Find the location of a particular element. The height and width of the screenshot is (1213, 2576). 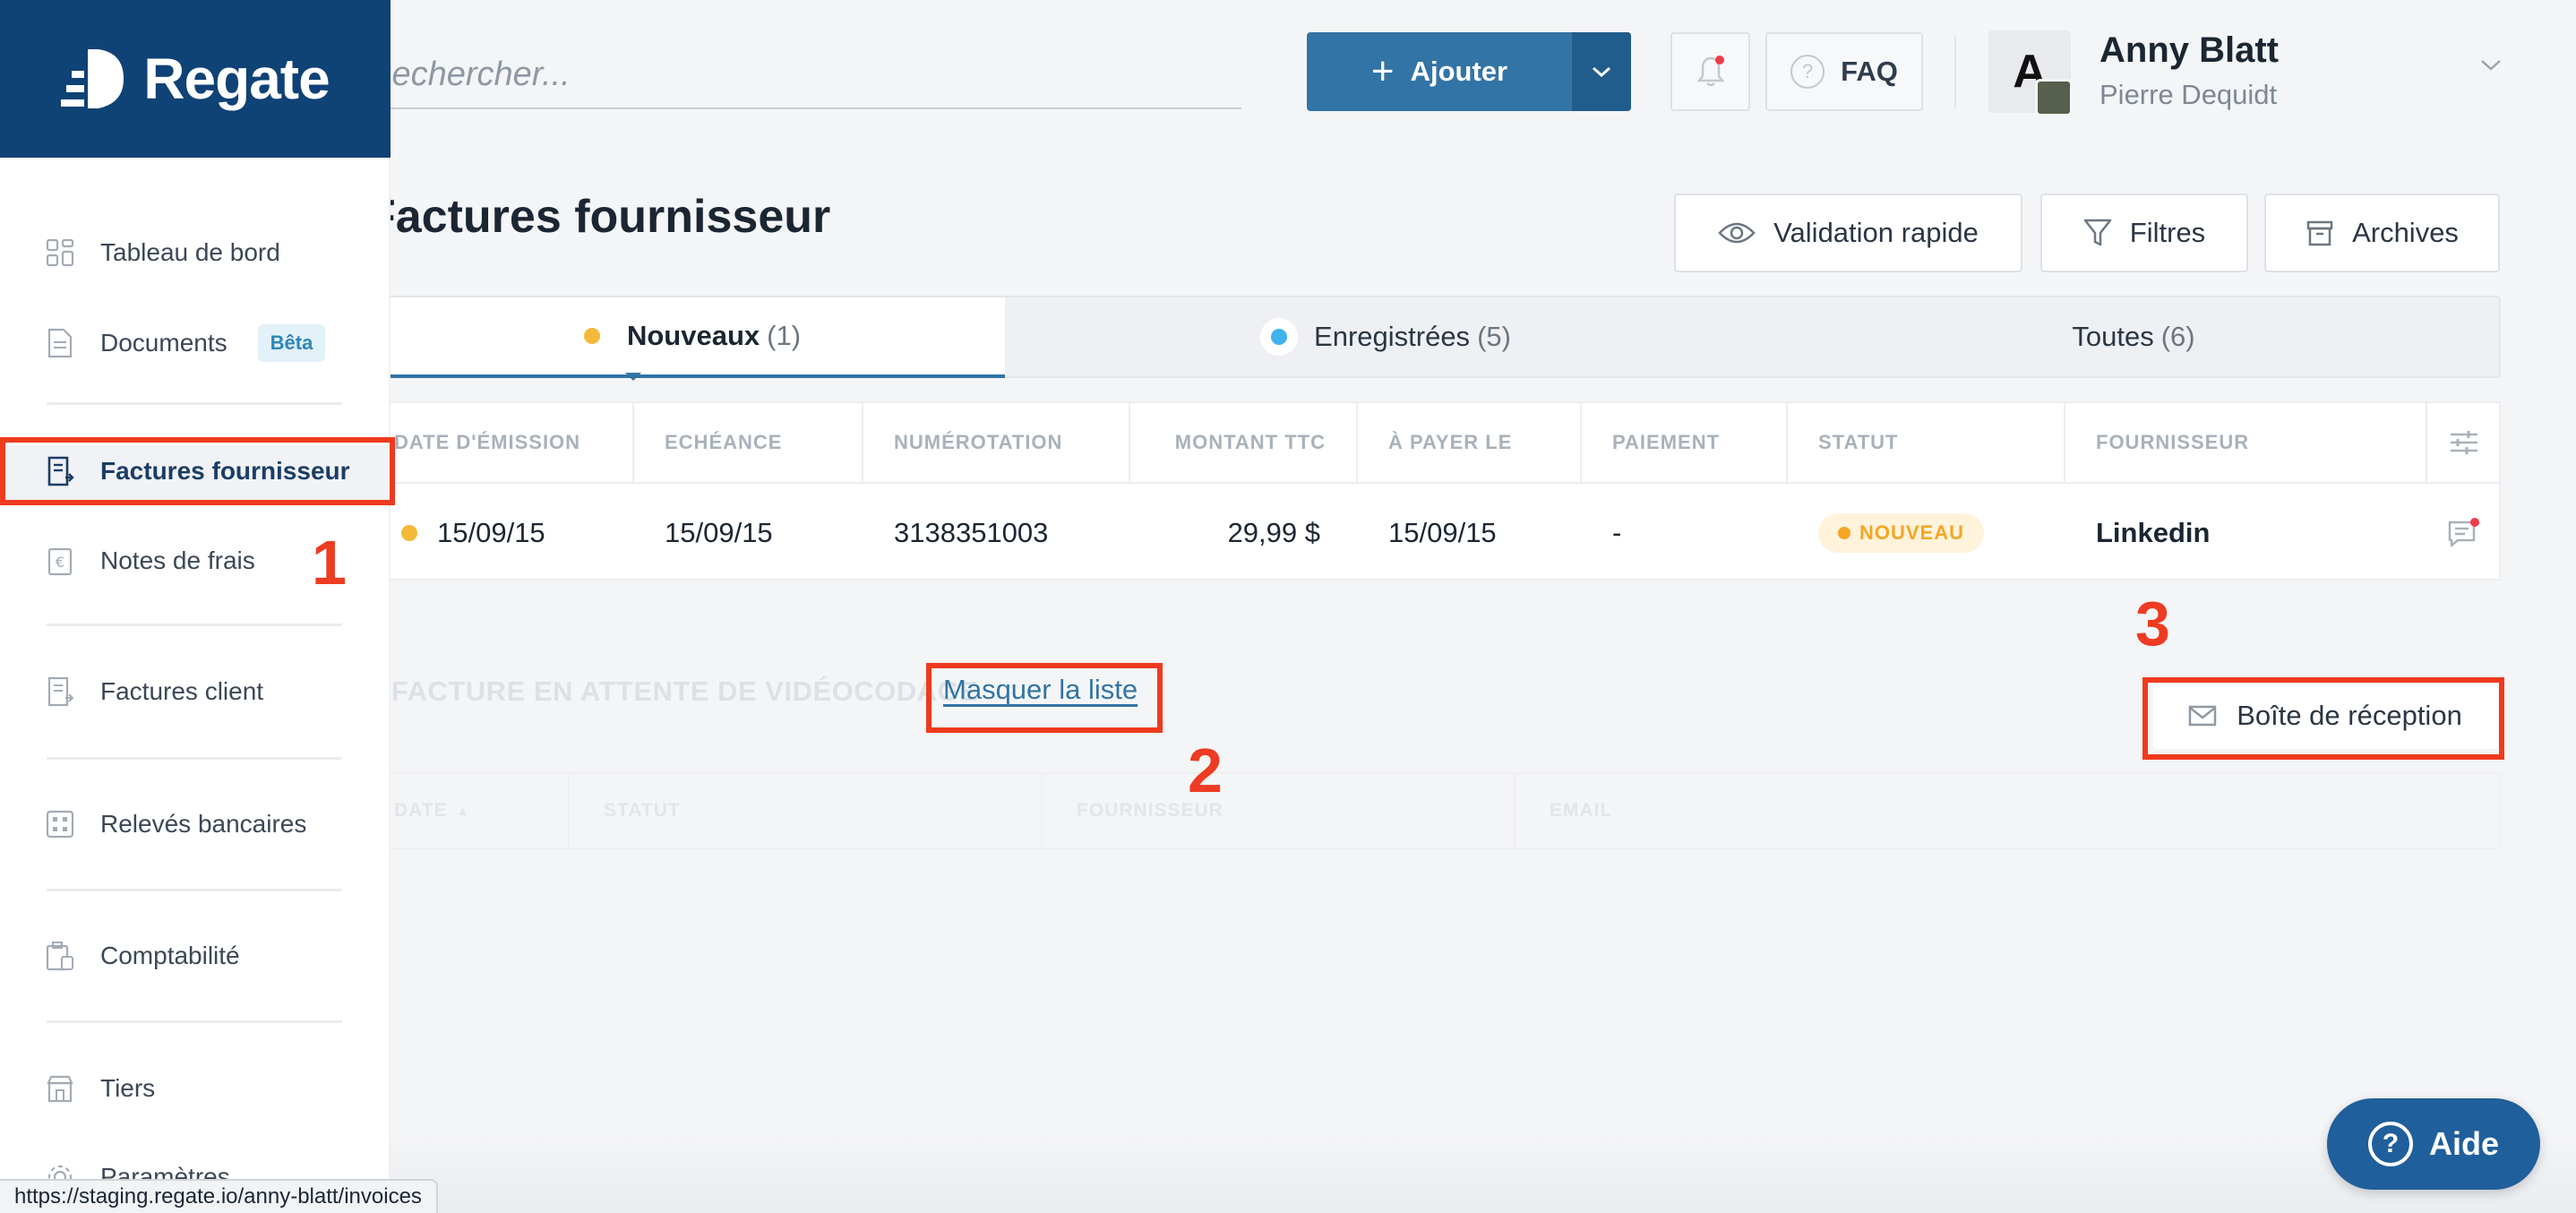

cell-number: 3138351003 is located at coordinates (971, 533).